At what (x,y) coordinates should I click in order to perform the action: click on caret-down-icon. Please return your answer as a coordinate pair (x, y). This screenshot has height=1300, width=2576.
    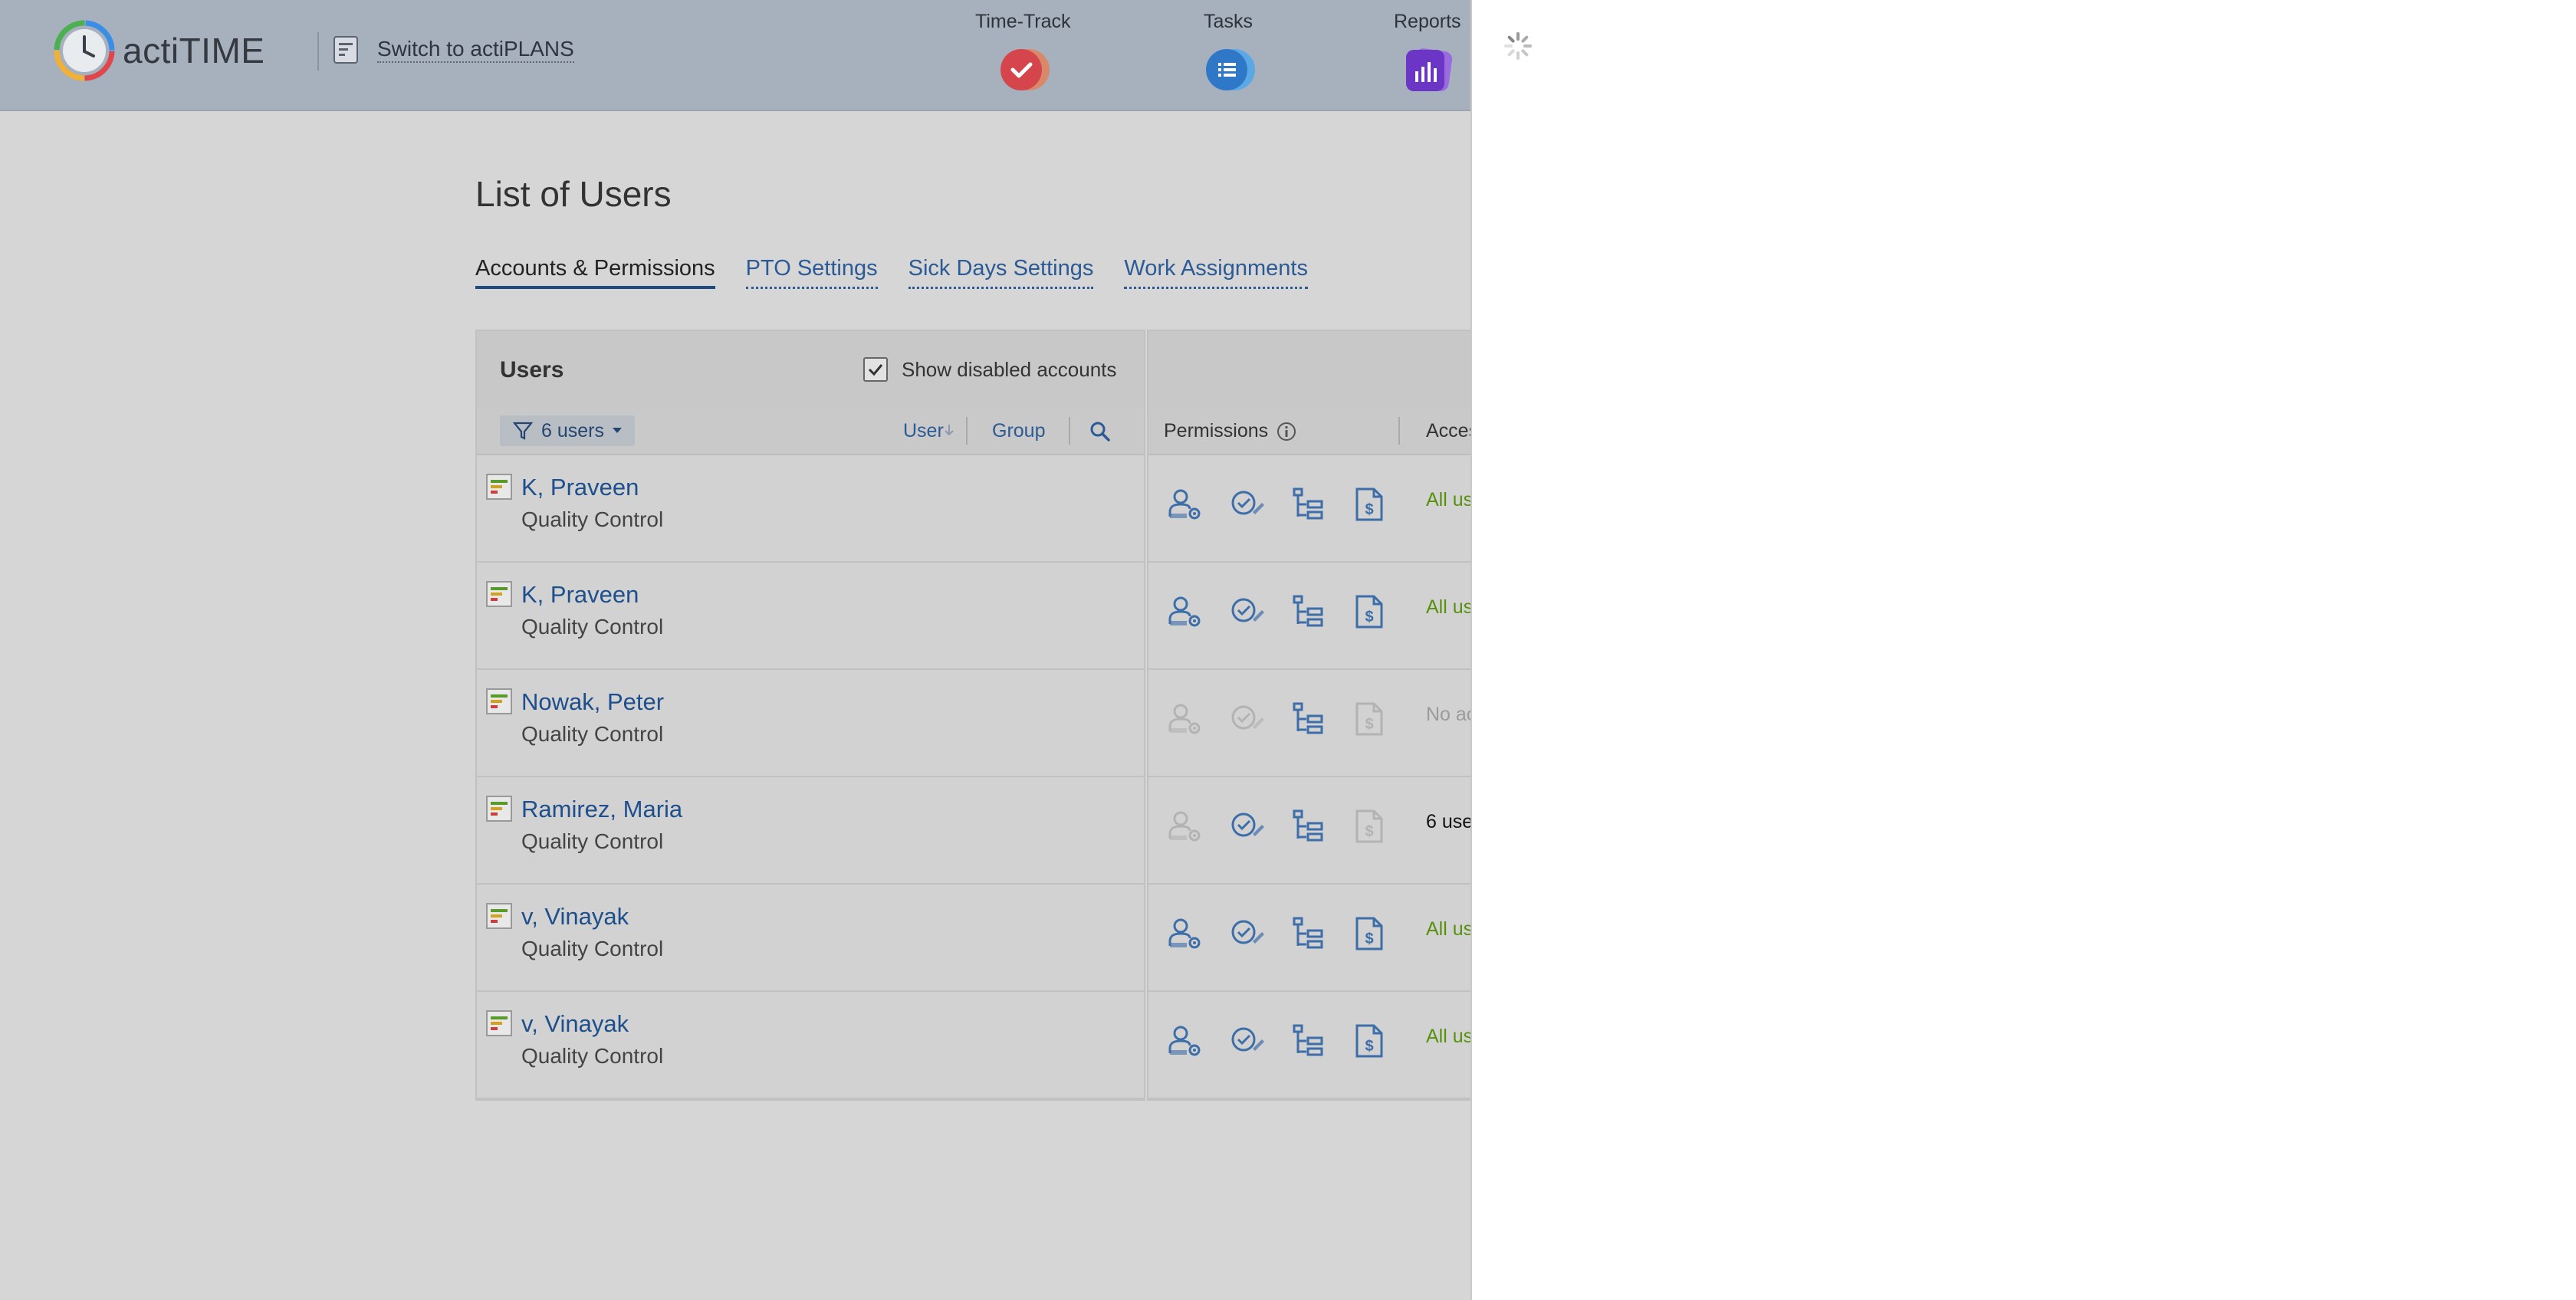
    Looking at the image, I should click on (617, 430).